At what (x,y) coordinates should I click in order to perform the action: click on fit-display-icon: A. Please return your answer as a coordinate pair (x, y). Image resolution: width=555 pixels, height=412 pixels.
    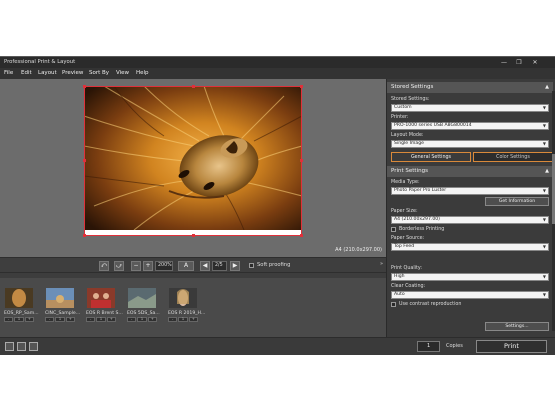
    Looking at the image, I should click on (186, 266).